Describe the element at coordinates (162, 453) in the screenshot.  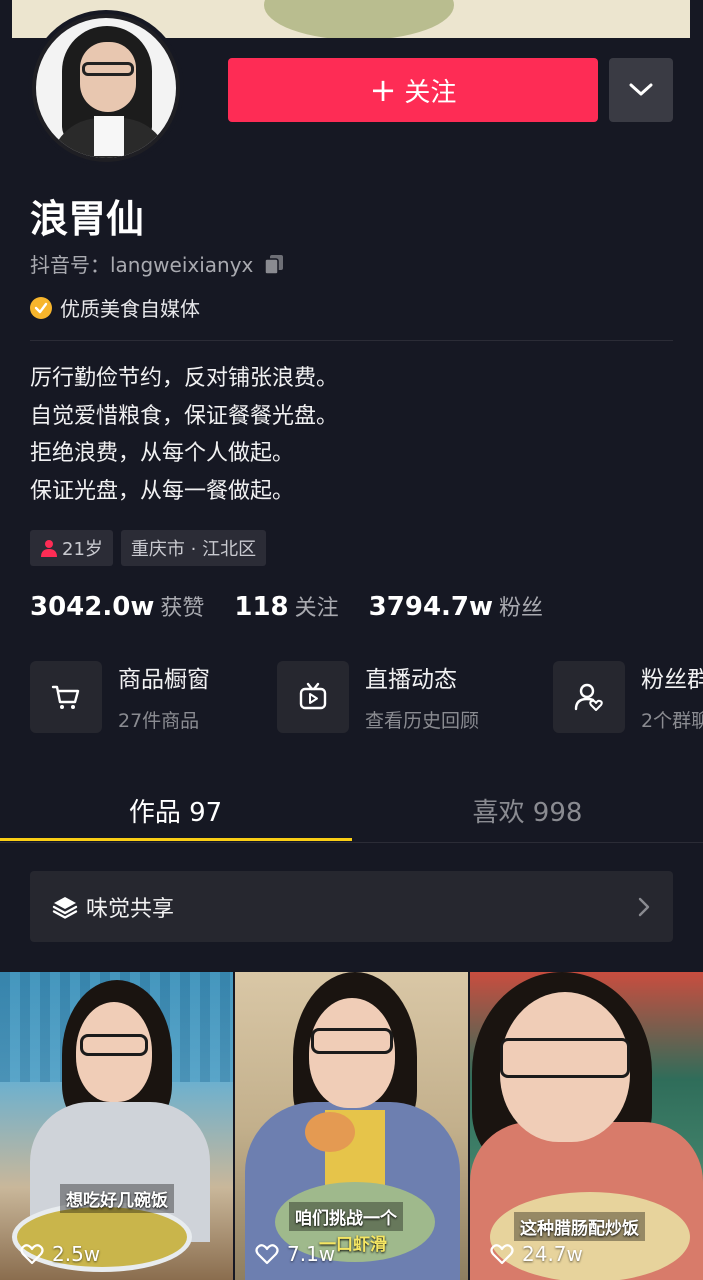
I see `bio-line: 拒绝浪费，从每个人做起。` at that location.